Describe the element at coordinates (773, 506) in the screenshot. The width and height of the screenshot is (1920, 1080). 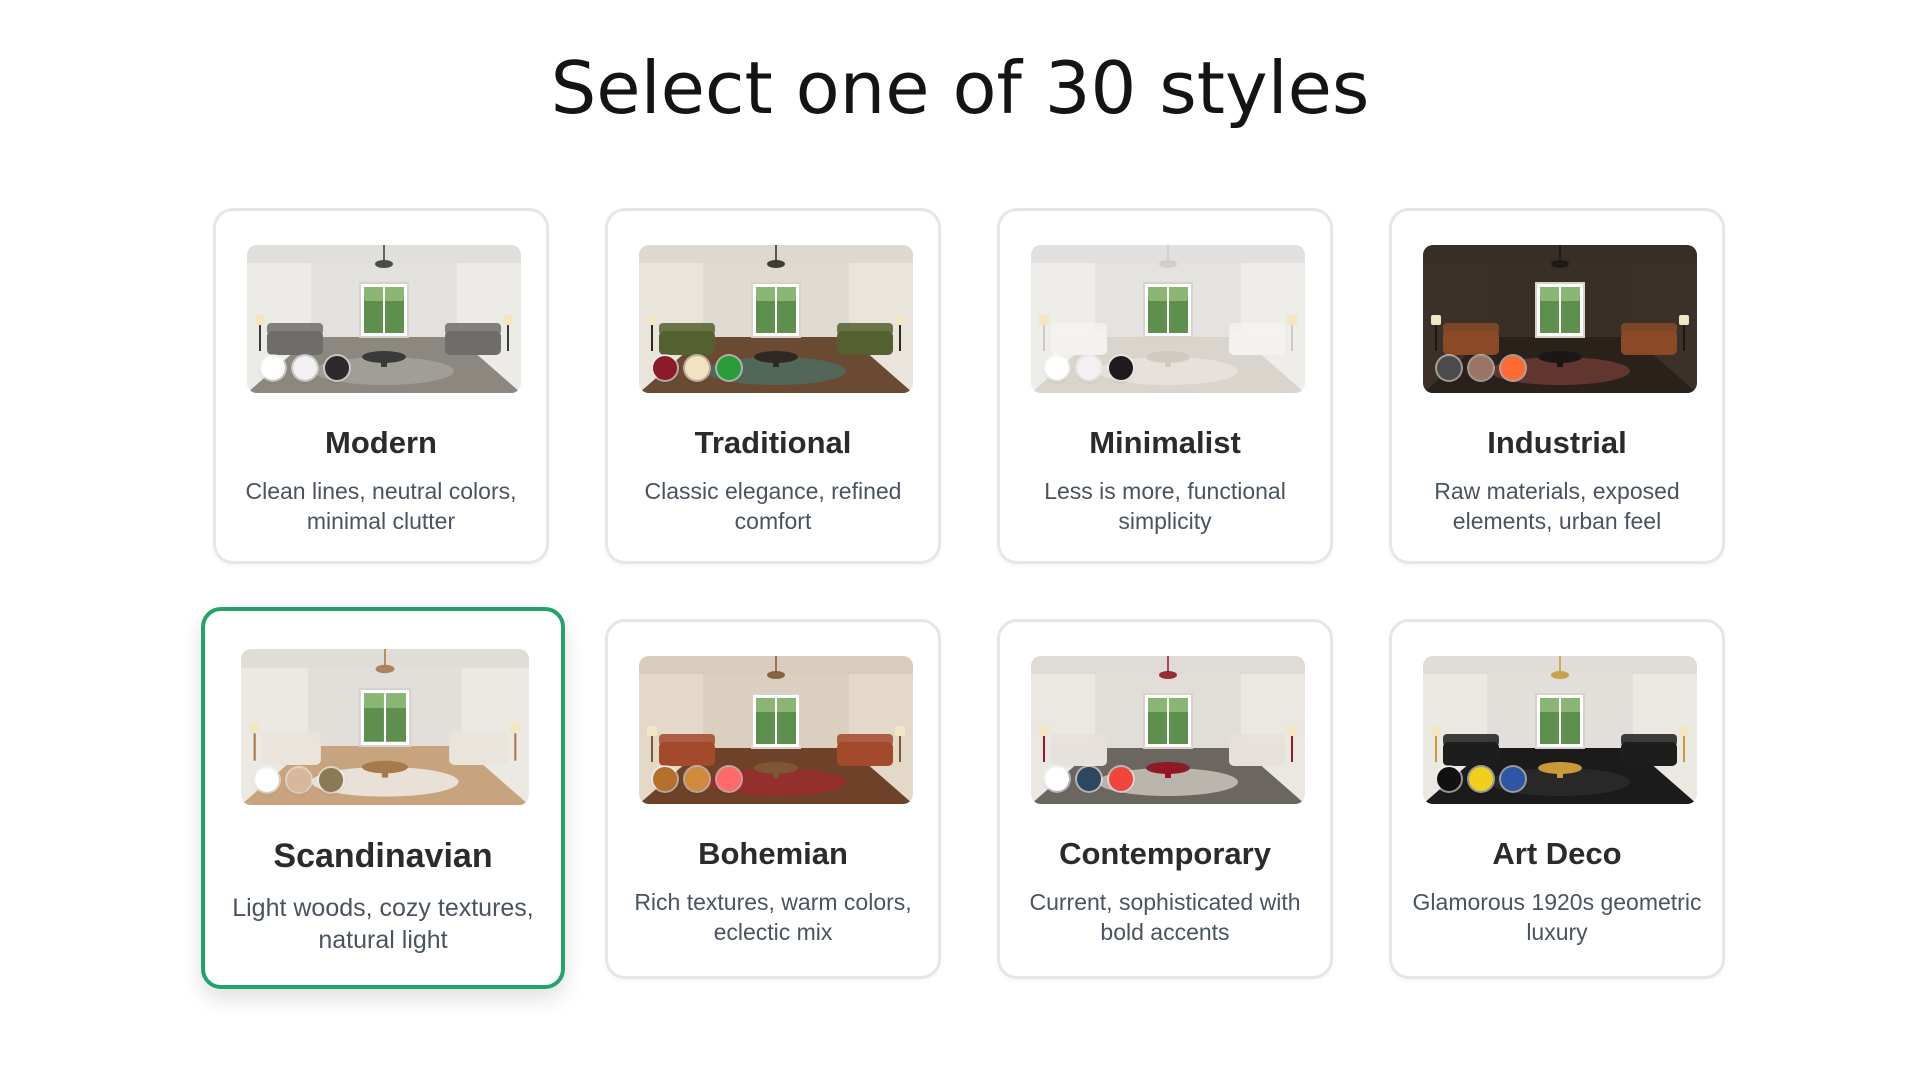
I see `style-description: Classic elegance, refined comfort` at that location.